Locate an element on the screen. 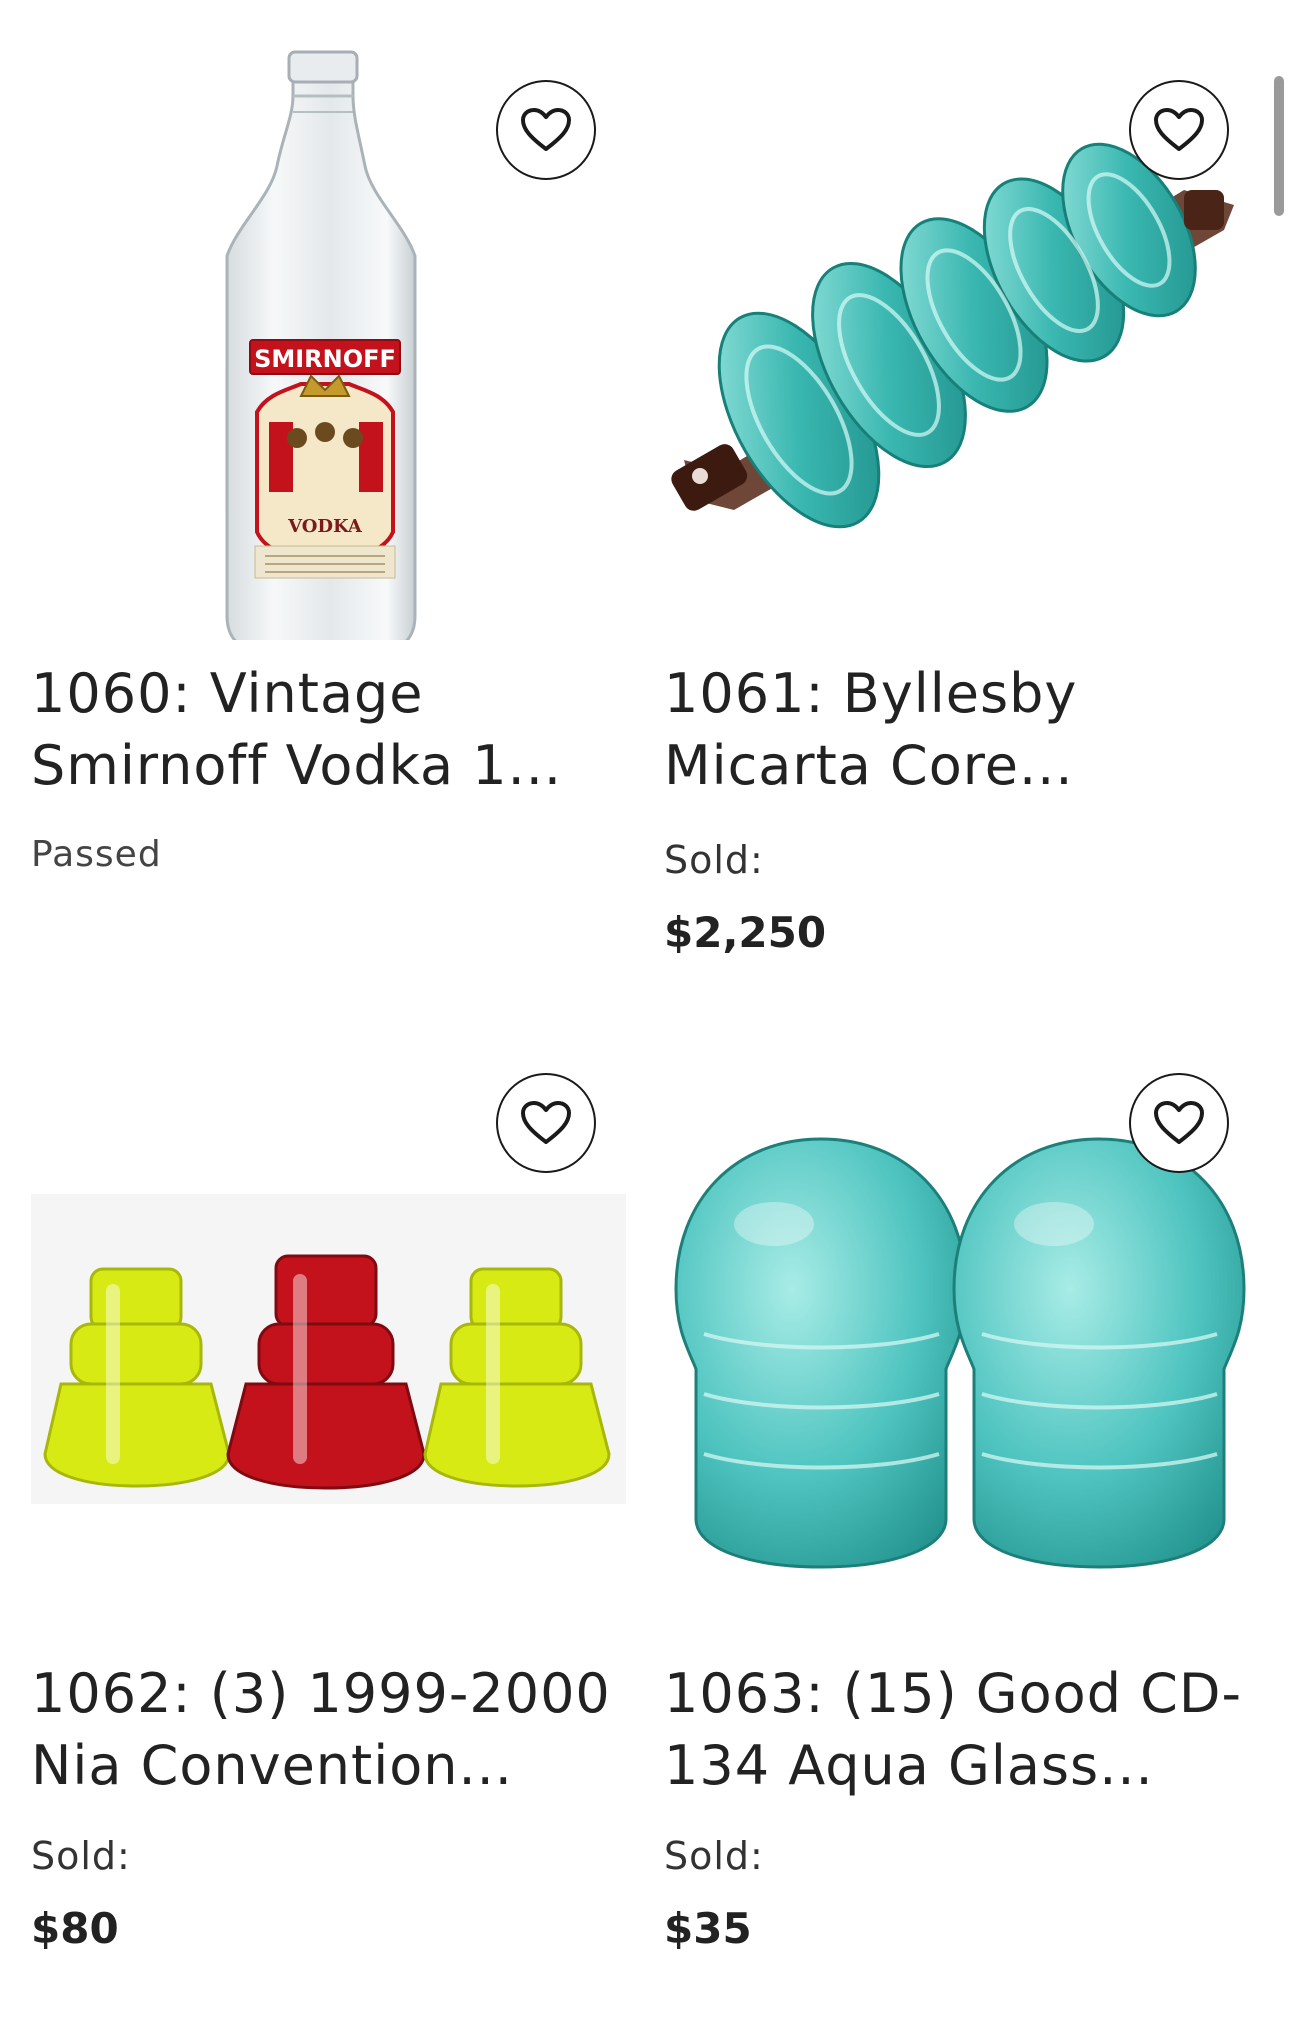 Image resolution: width=1290 pixels, height=2038 pixels. bottle-sublabel-text: VODKA is located at coordinates (325, 526).